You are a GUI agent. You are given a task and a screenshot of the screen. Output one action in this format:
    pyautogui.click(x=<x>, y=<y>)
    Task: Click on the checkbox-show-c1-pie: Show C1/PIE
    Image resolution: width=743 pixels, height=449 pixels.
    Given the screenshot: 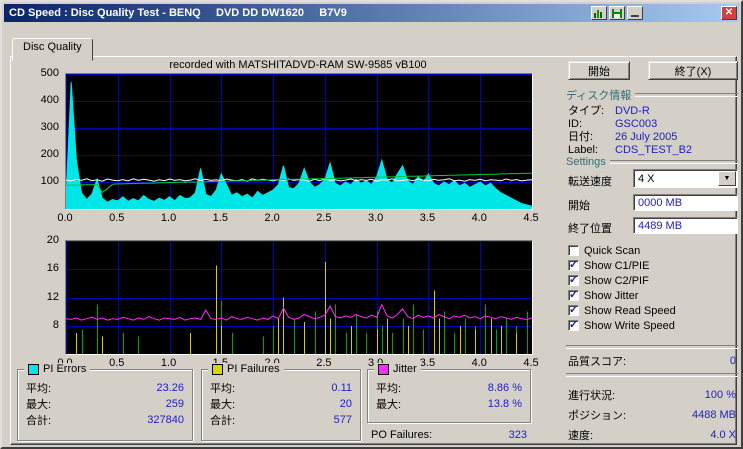 What is the action you would take?
    pyautogui.click(x=608, y=265)
    